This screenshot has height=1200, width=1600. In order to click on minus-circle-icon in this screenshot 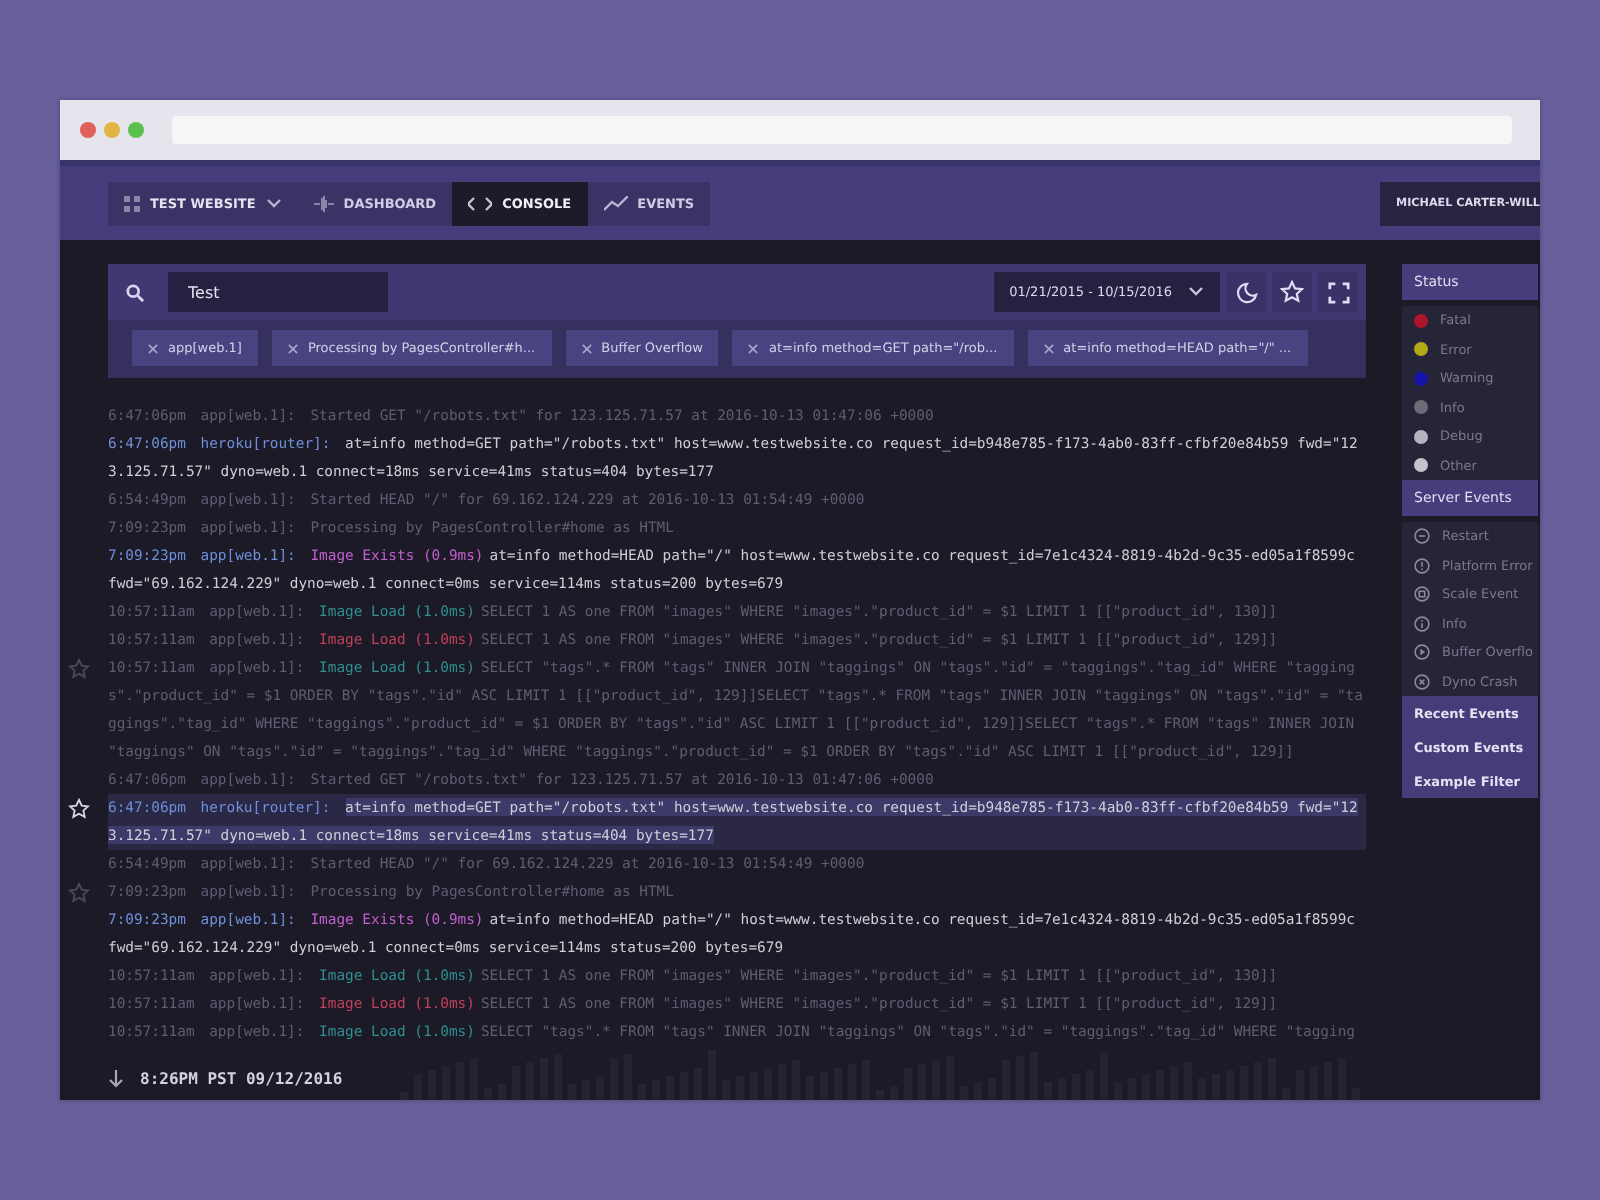, I will do `click(1422, 536)`.